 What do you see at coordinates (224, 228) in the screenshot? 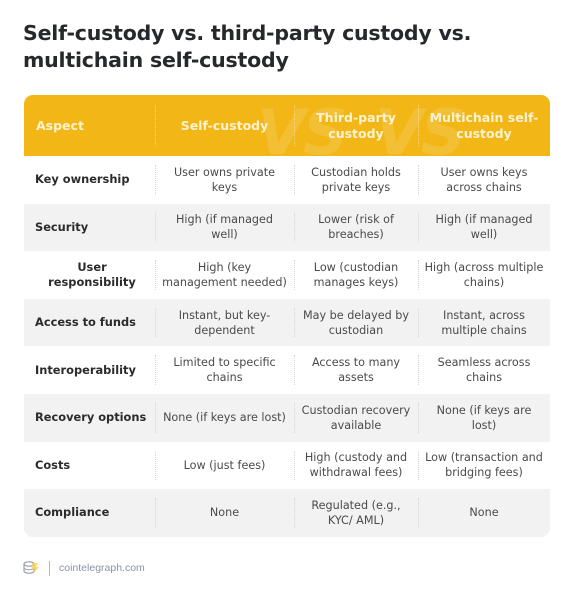
I see `cell-self-custody: High (if managed well)` at bounding box center [224, 228].